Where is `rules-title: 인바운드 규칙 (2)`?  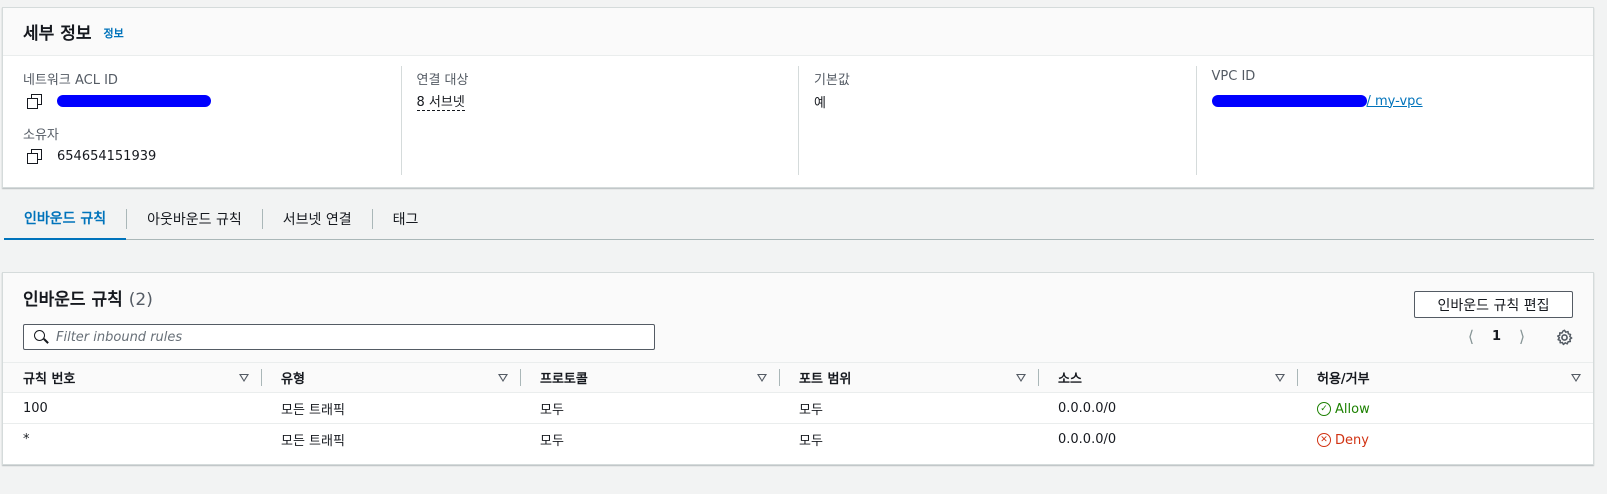
rules-title: 인바운드 규칙 (2) is located at coordinates (88, 297).